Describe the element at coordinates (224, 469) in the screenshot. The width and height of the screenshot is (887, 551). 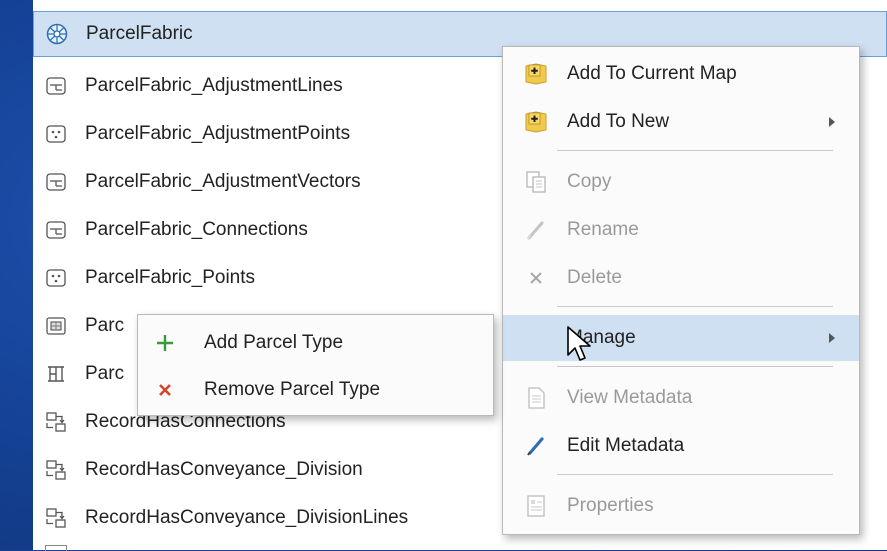
I see `catalog-item-label: RecordHasConveyance_Division` at that location.